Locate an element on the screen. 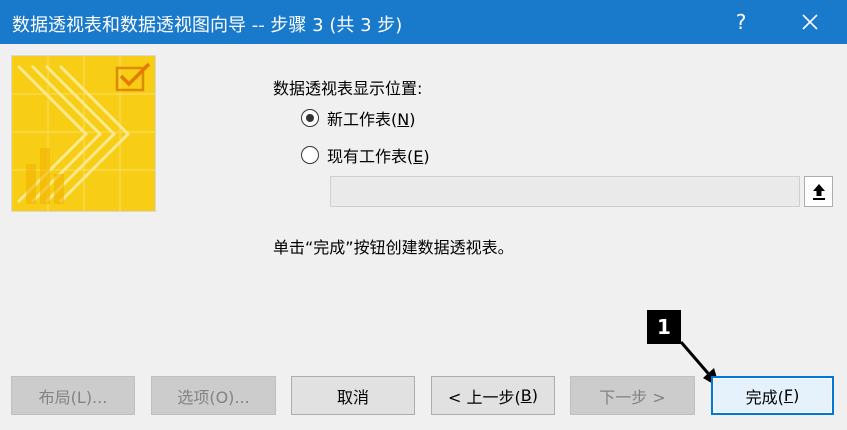  collapse-dialog-icon is located at coordinates (818, 191).